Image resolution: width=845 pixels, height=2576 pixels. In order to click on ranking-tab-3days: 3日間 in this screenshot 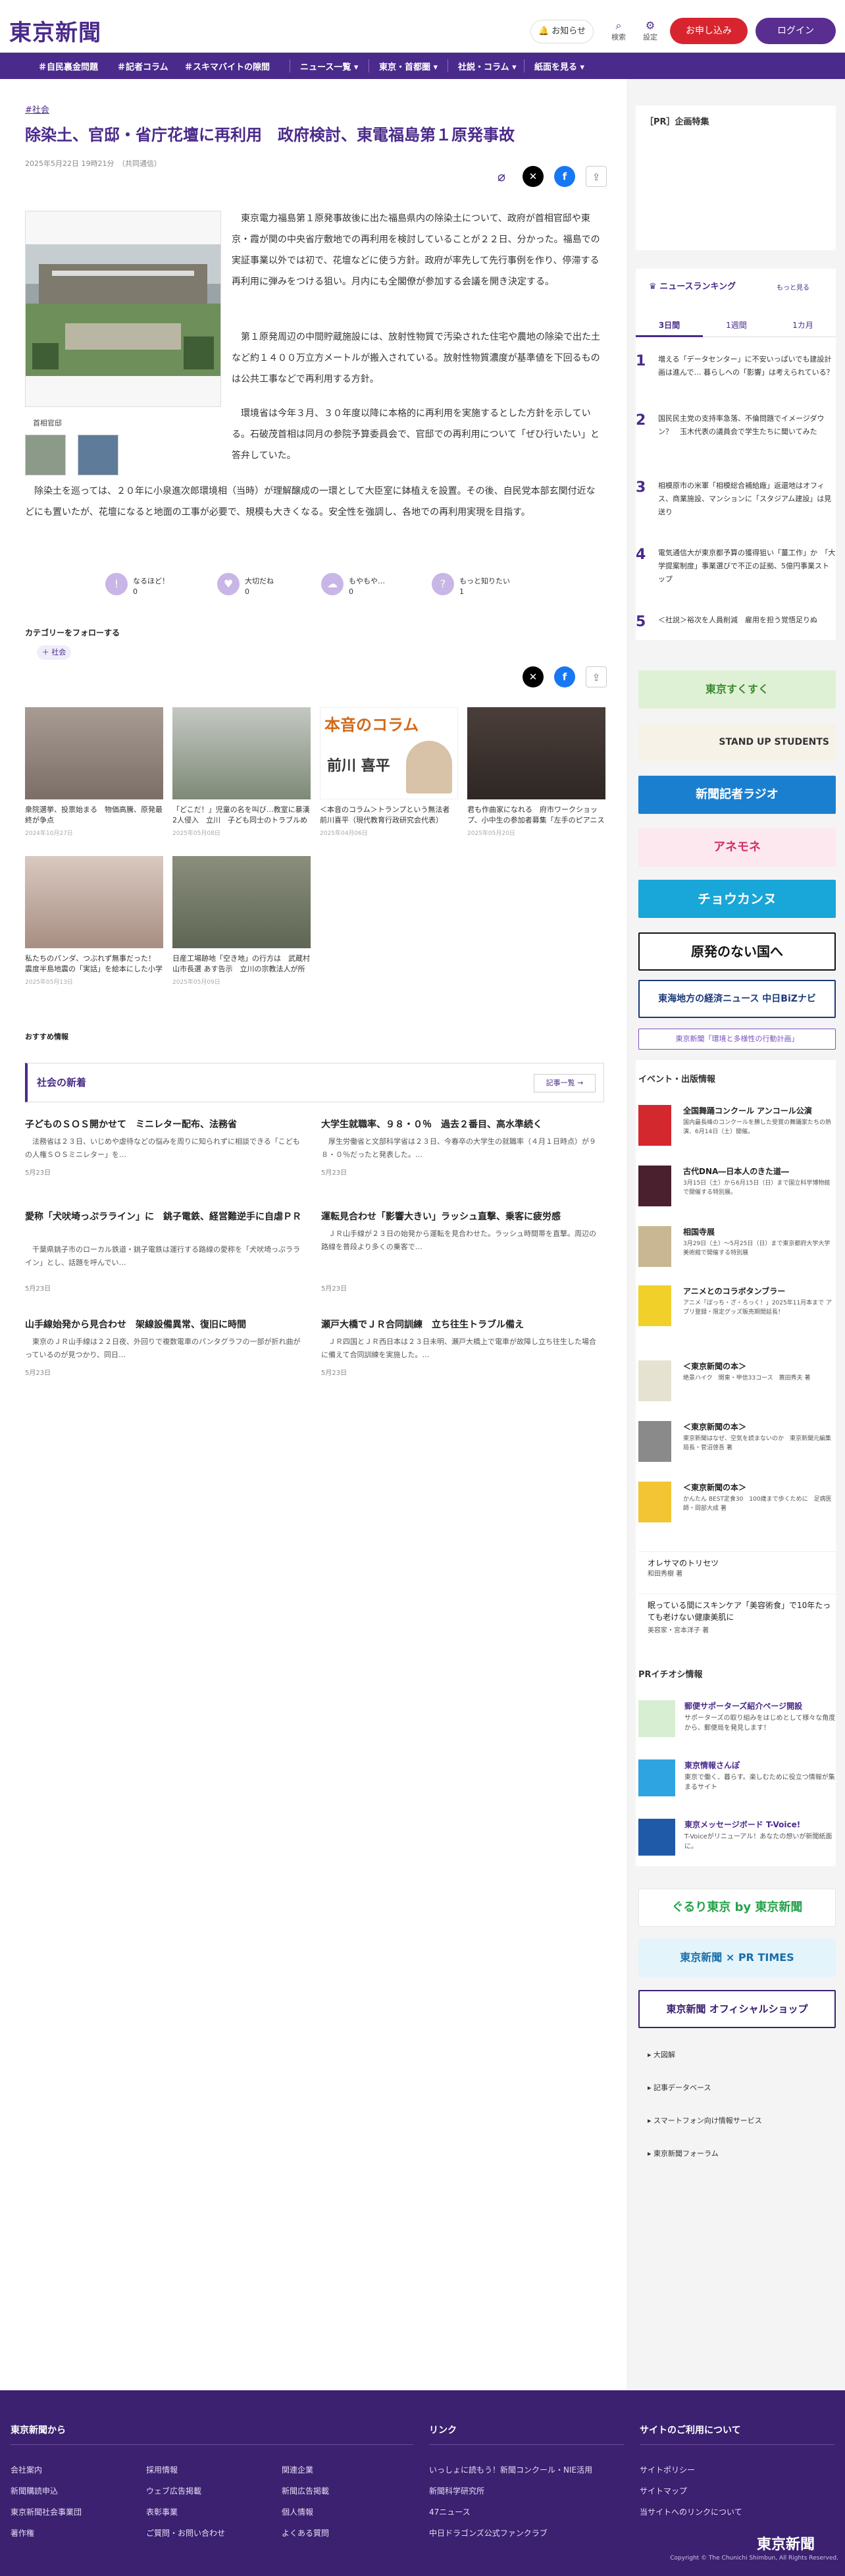, I will do `click(670, 326)`.